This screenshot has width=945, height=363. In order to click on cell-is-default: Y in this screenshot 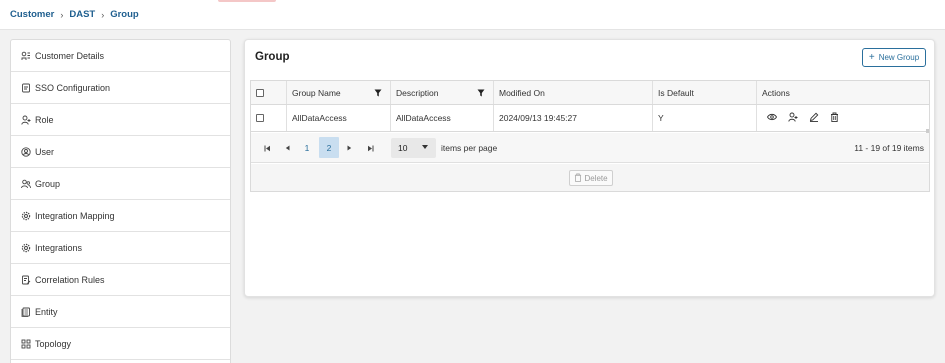, I will do `click(705, 118)`.